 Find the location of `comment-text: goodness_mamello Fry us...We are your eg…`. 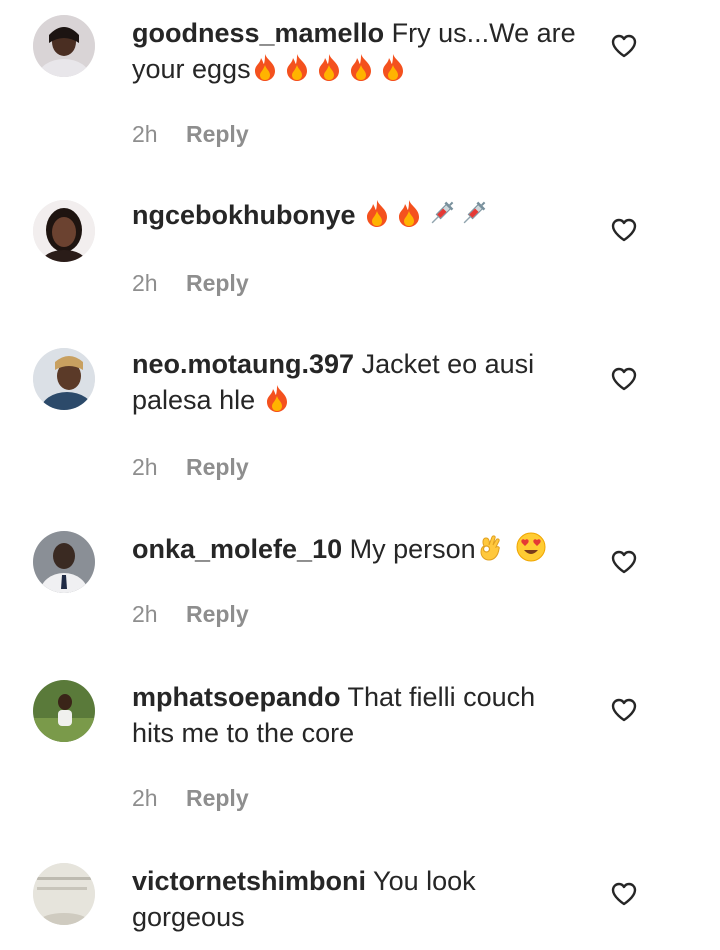

comment-text: goodness_mamello Fry us...We are your eg… is located at coordinates (357, 51).